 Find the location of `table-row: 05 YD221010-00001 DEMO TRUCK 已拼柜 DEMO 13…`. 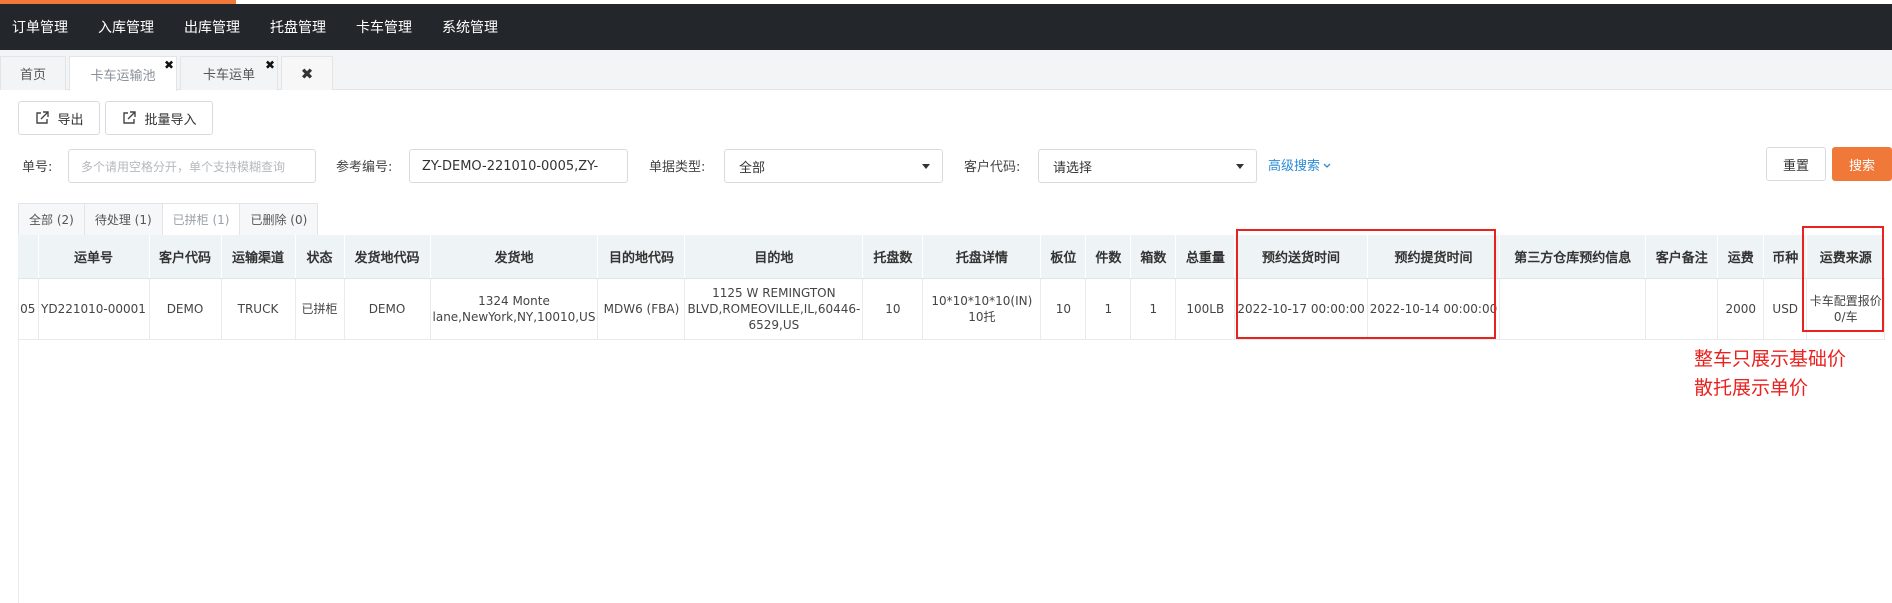

table-row: 05 YD221010-00001 DEMO TRUCK 已拼柜 DEMO 13… is located at coordinates (952, 309).